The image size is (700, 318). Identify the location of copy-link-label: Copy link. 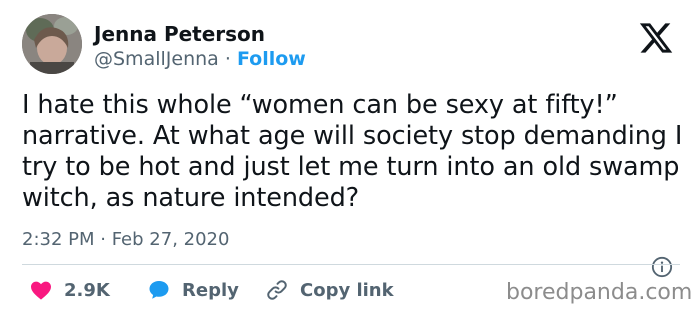
(347, 290).